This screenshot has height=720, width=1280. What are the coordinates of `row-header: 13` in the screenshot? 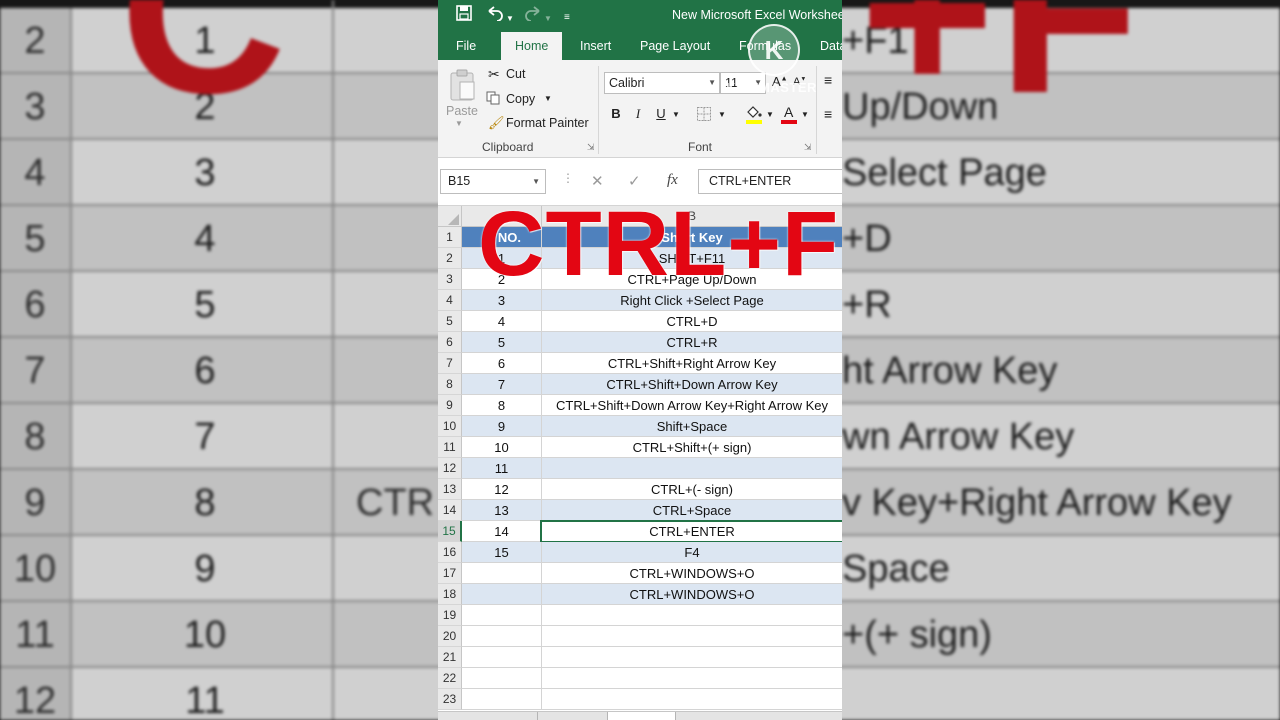 It's located at (450, 489).